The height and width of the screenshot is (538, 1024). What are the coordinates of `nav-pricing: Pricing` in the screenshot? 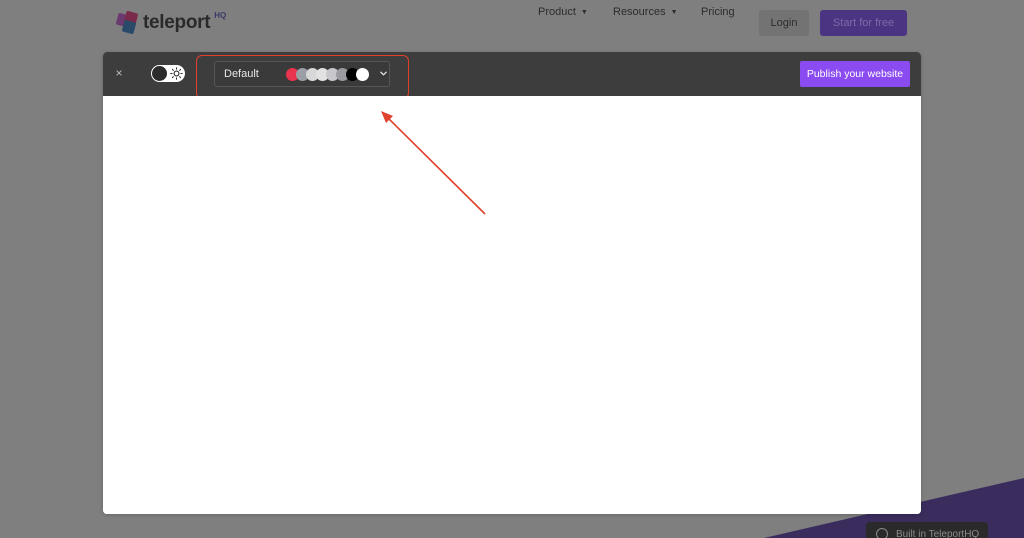 It's located at (718, 12).